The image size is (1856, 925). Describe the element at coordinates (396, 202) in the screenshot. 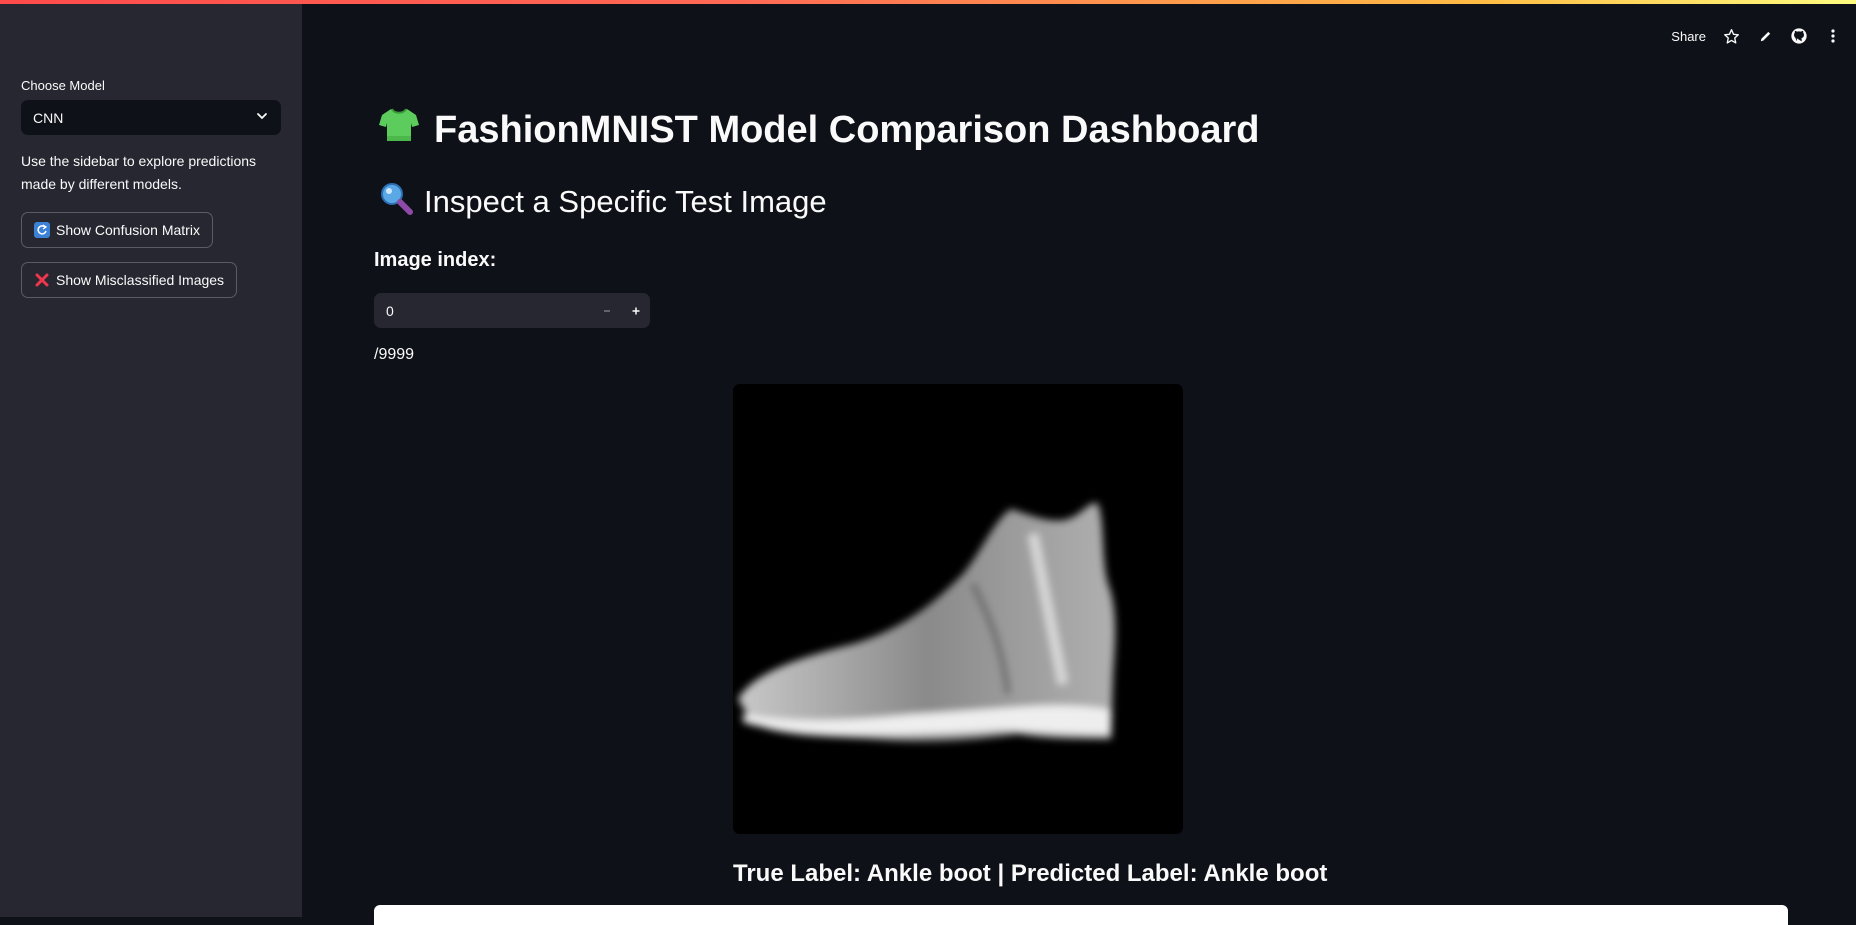

I see `magnifying-glass-icon` at that location.